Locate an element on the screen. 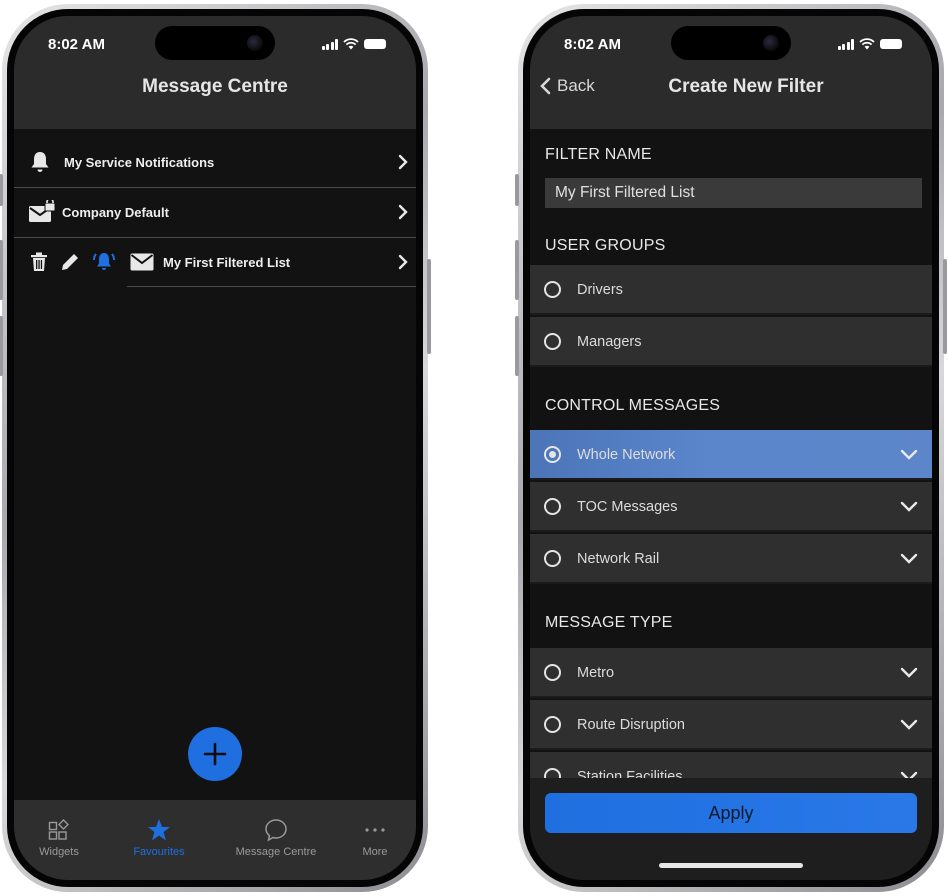  option-toc-messages: TOC Messages is located at coordinates (731, 507).